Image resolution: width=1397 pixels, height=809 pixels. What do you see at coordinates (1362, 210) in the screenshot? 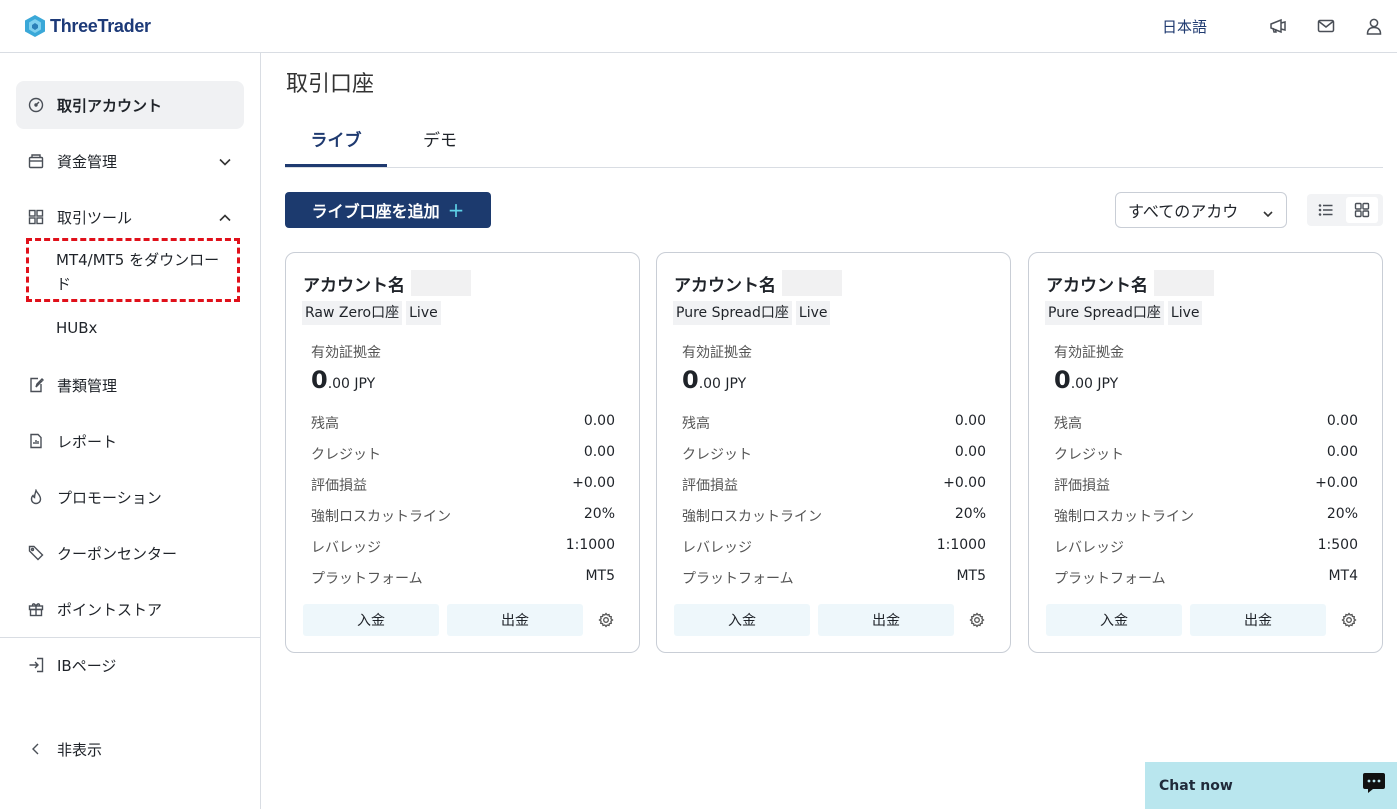
I see `grid-view-icon` at bounding box center [1362, 210].